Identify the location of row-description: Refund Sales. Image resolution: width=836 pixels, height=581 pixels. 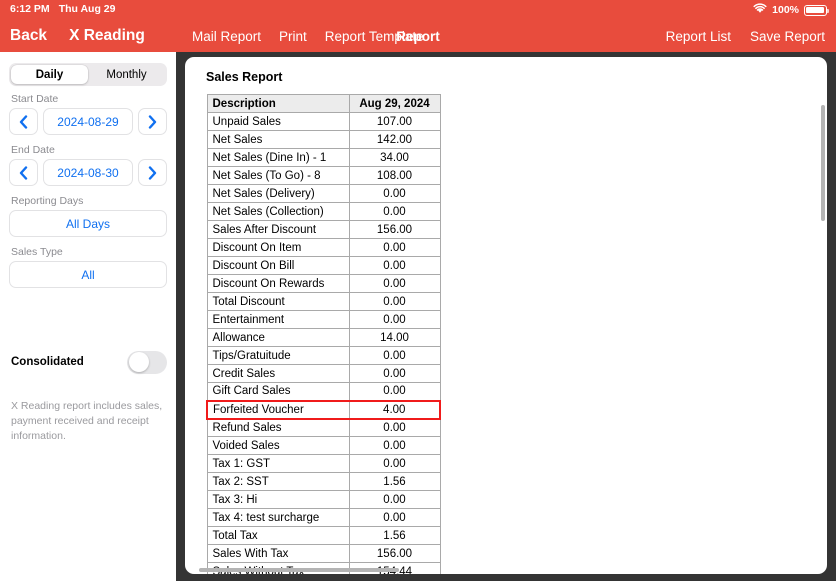
(278, 427).